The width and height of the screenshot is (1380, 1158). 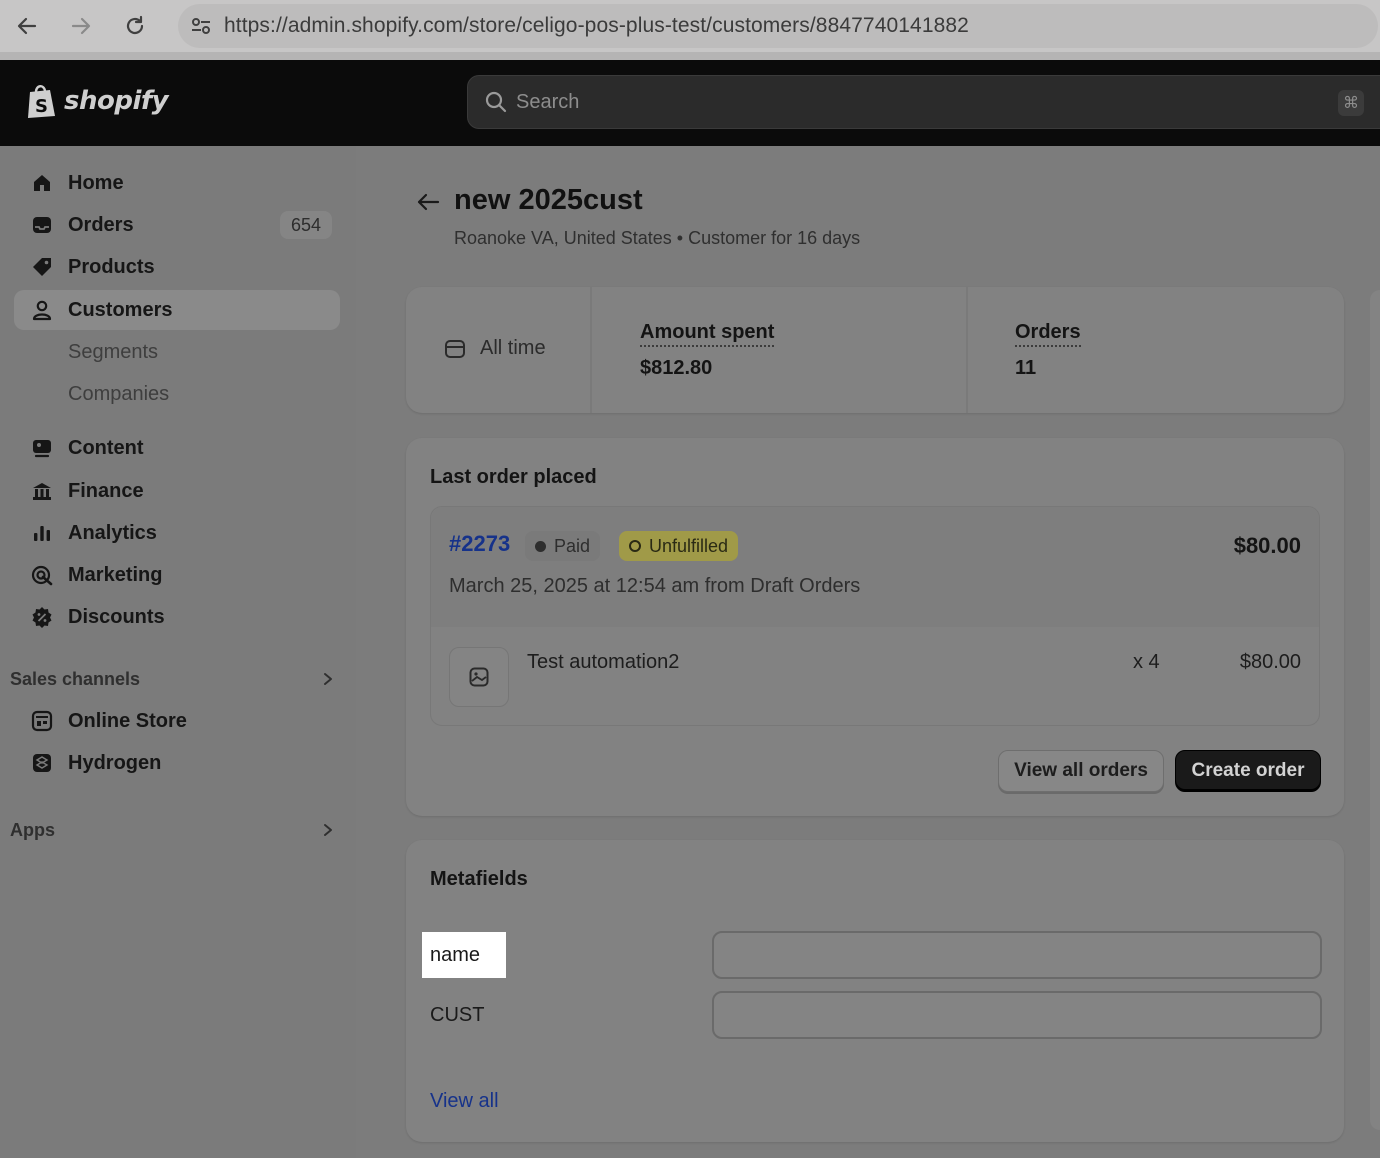 What do you see at coordinates (116, 101) in the screenshot?
I see `logo-wordmark: shopify` at bounding box center [116, 101].